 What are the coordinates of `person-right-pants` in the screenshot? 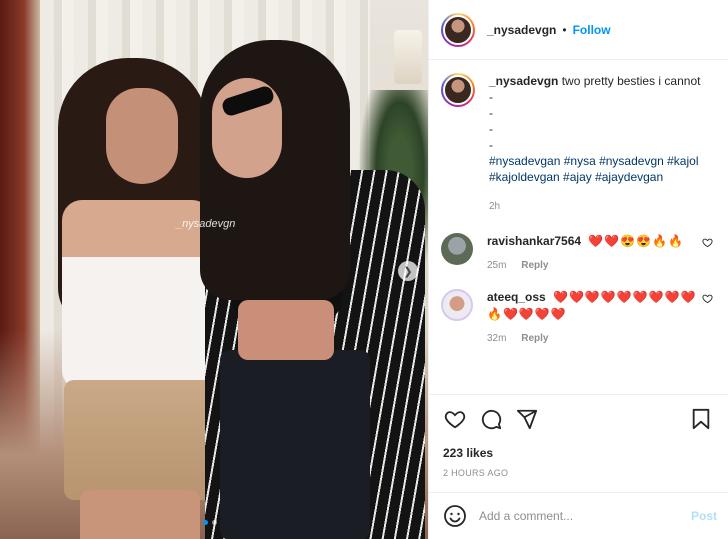 It's located at (295, 444).